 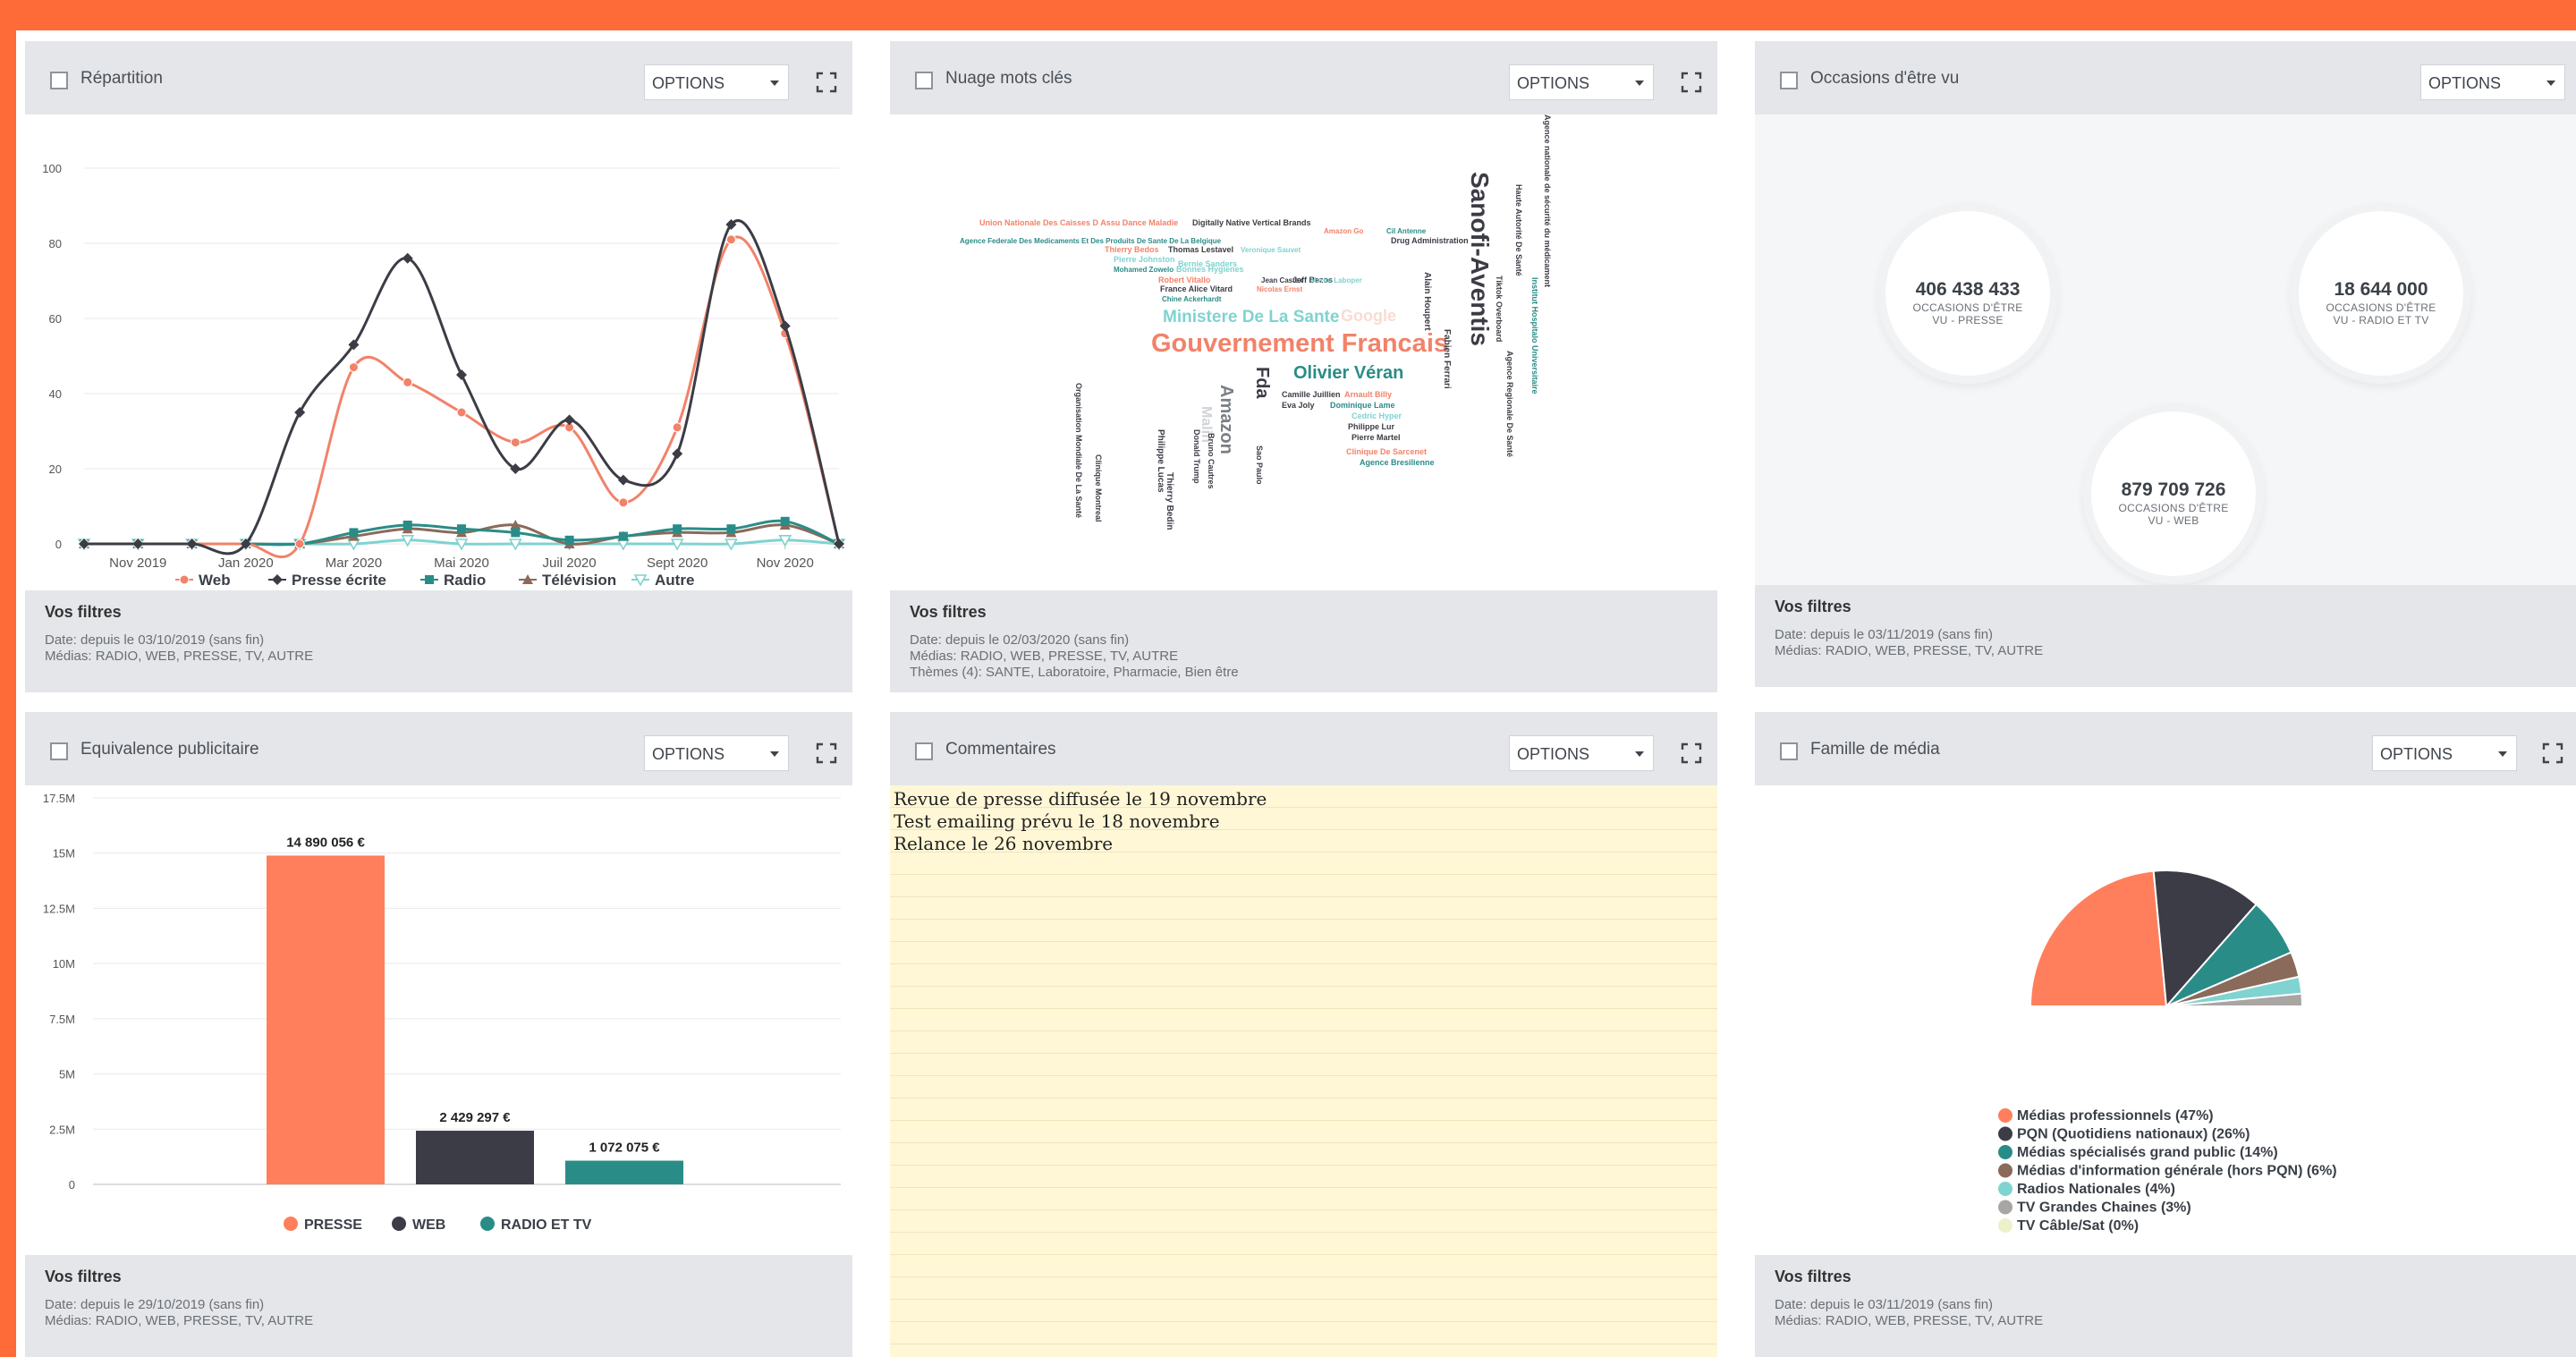 What do you see at coordinates (325, 843) in the screenshot?
I see `data-label: 14 890 056 €` at bounding box center [325, 843].